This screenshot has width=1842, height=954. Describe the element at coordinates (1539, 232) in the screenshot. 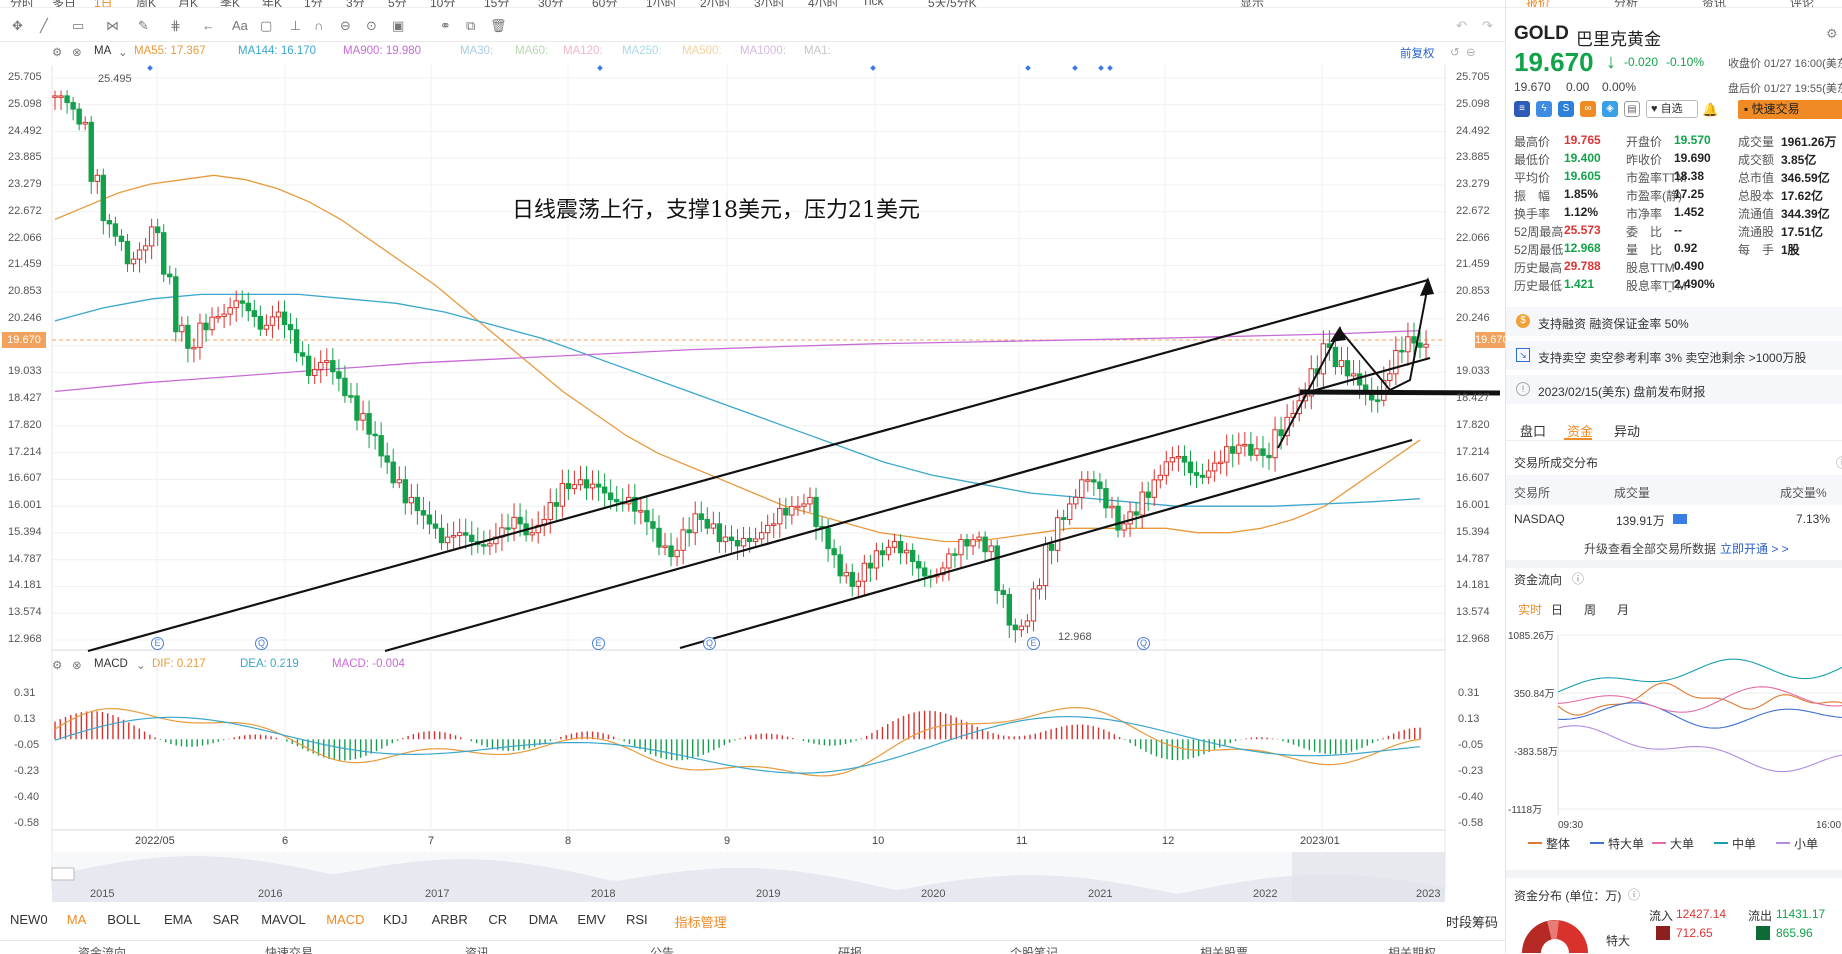

I see `stat-label: 52周最高` at that location.